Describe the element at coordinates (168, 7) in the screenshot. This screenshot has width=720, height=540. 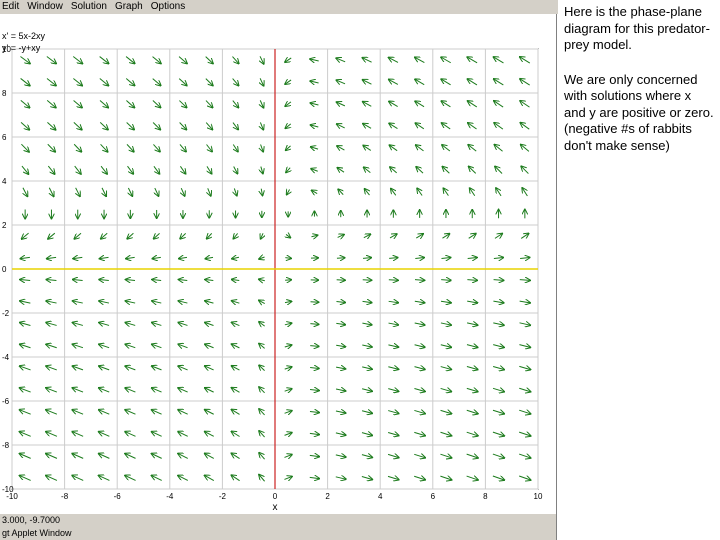
I see `menu-options: Options` at that location.